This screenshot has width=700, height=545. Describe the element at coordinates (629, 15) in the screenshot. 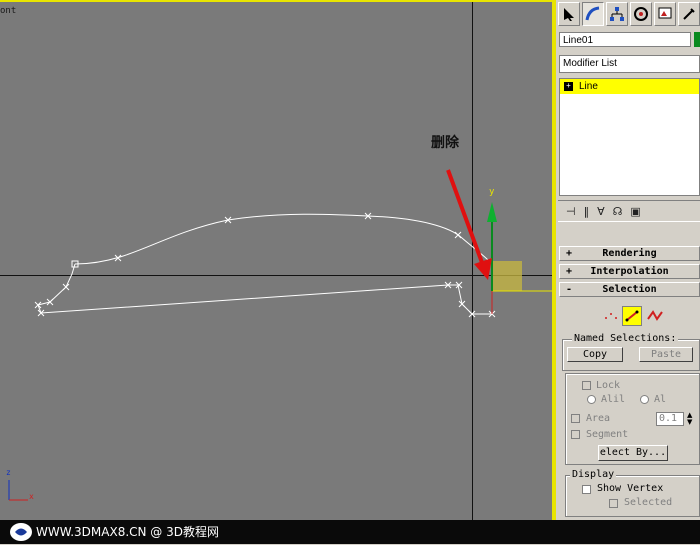

I see `command-panel-tabs` at that location.